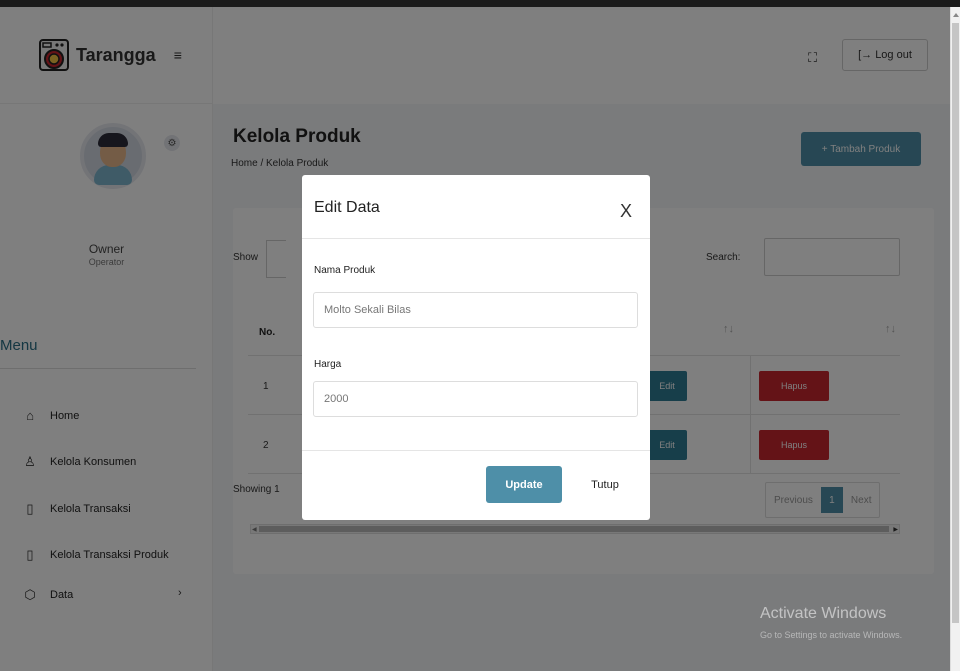  What do you see at coordinates (475, 310) in the screenshot?
I see `product-name-input: Molto Sekali Bilas` at bounding box center [475, 310].